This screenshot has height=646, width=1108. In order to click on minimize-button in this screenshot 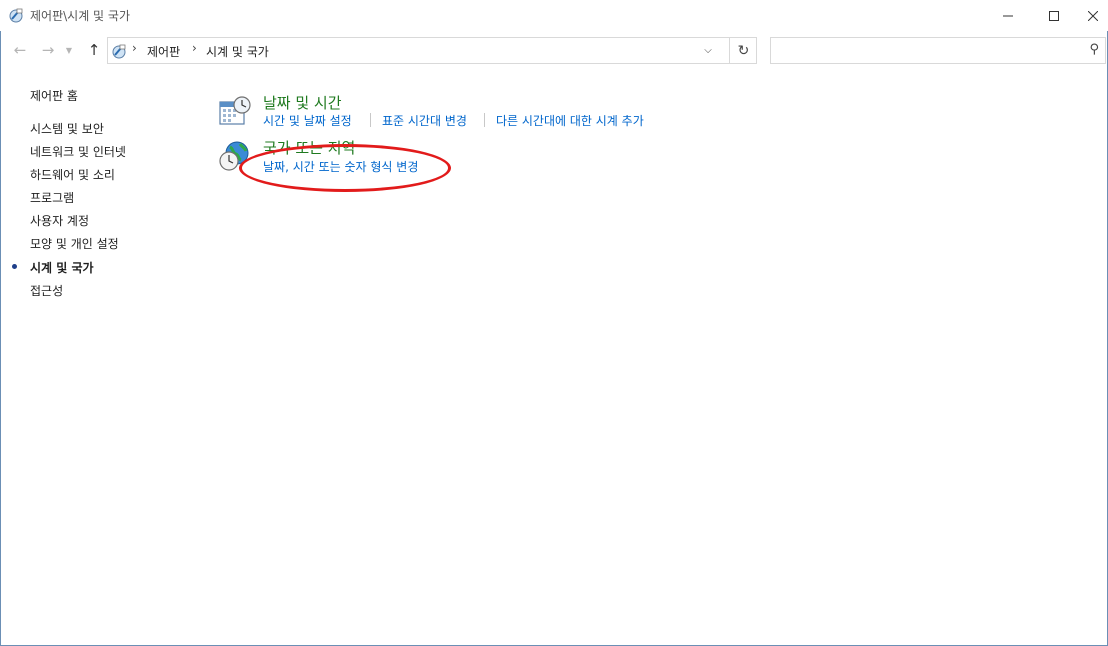, I will do `click(1008, 15)`.